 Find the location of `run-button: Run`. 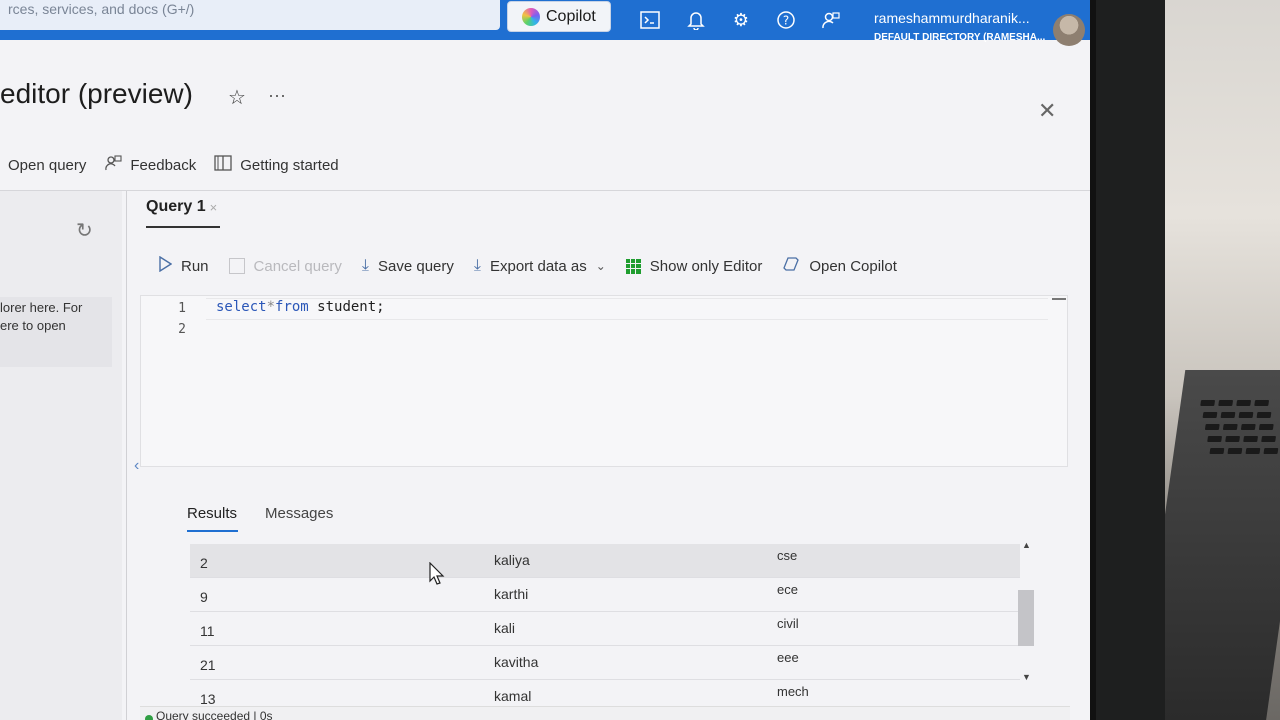

run-button: Run is located at coordinates (183, 265).